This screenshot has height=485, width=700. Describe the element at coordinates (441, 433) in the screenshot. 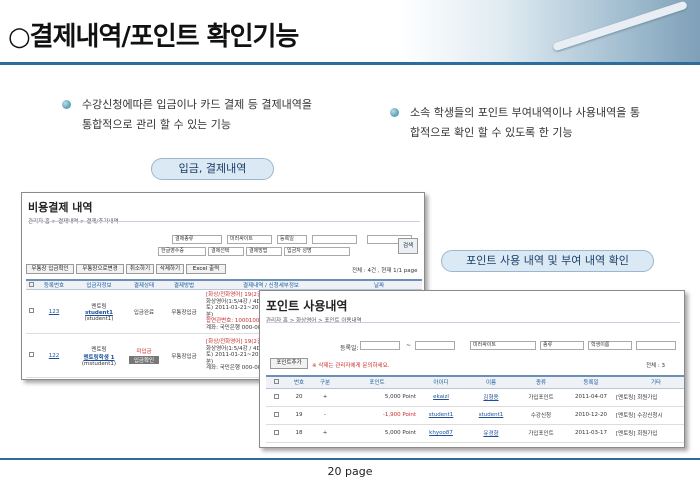

I see `user-id-link: khyoo87` at that location.